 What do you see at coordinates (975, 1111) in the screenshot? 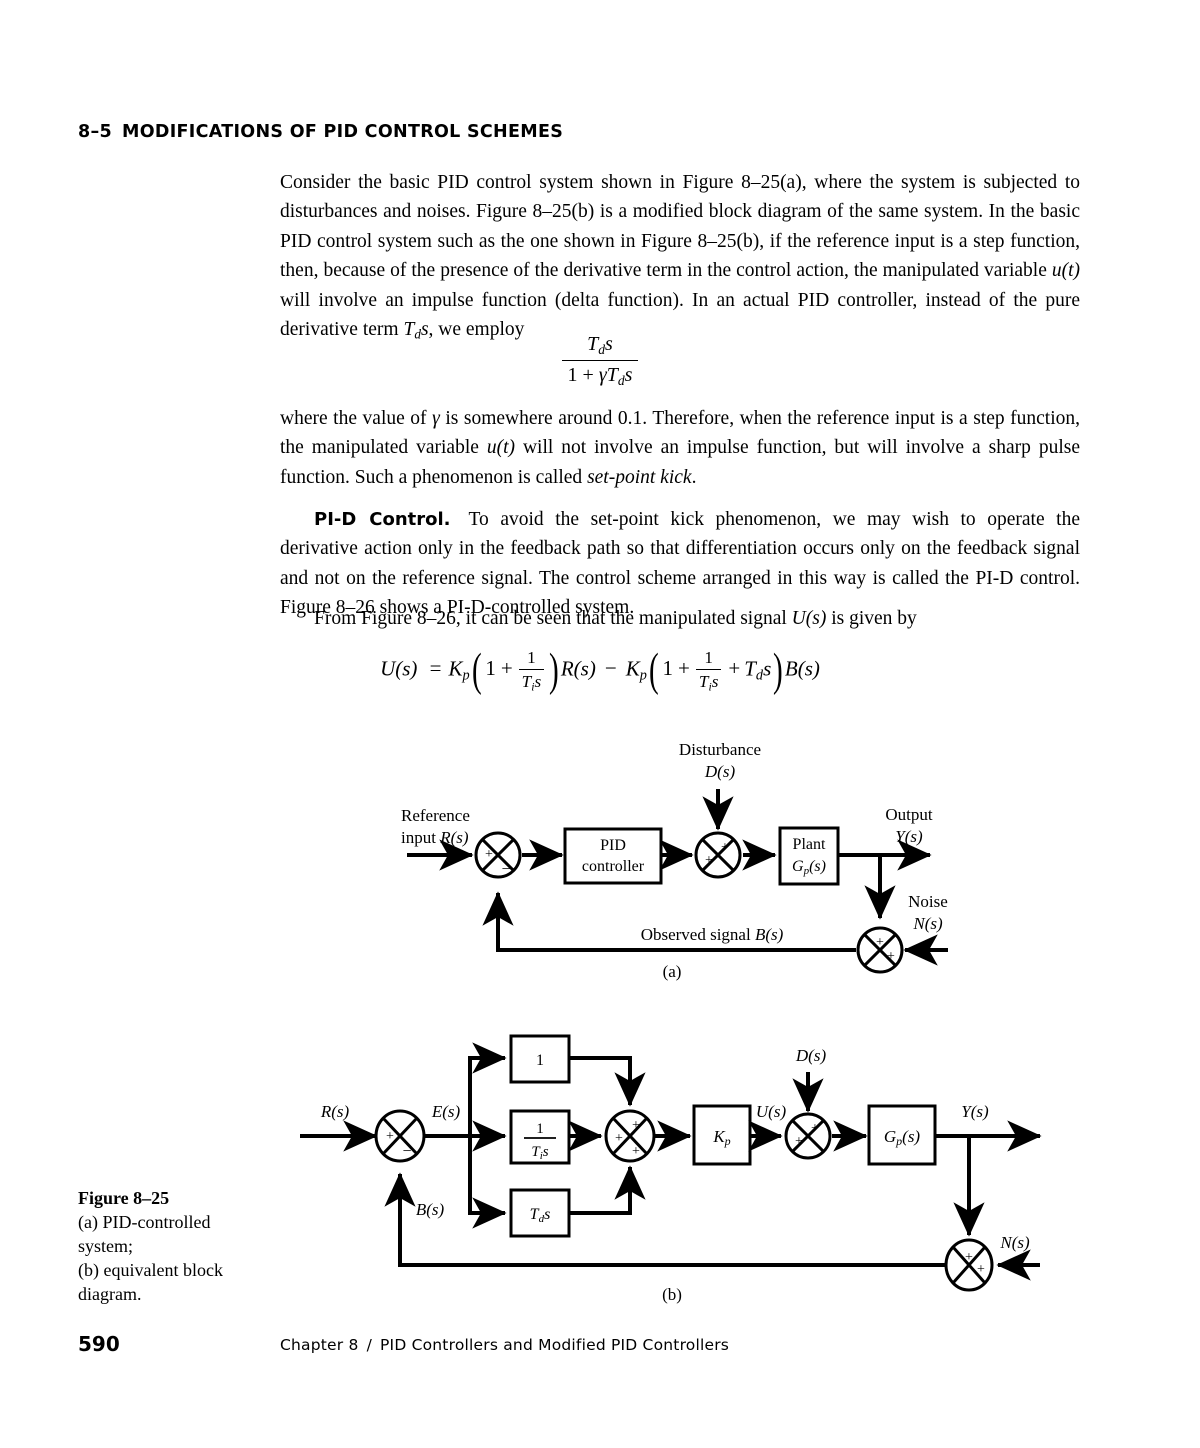
I see `label-b-Ys: Y(s)` at bounding box center [975, 1111].